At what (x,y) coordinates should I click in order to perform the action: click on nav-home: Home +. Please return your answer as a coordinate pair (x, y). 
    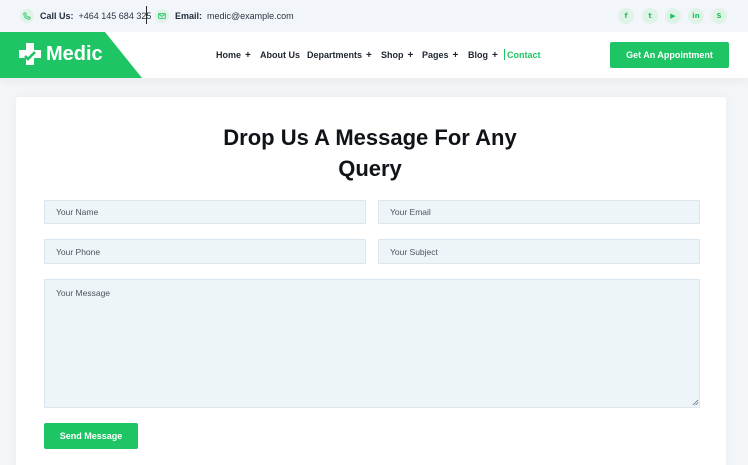
    Looking at the image, I should click on (233, 55).